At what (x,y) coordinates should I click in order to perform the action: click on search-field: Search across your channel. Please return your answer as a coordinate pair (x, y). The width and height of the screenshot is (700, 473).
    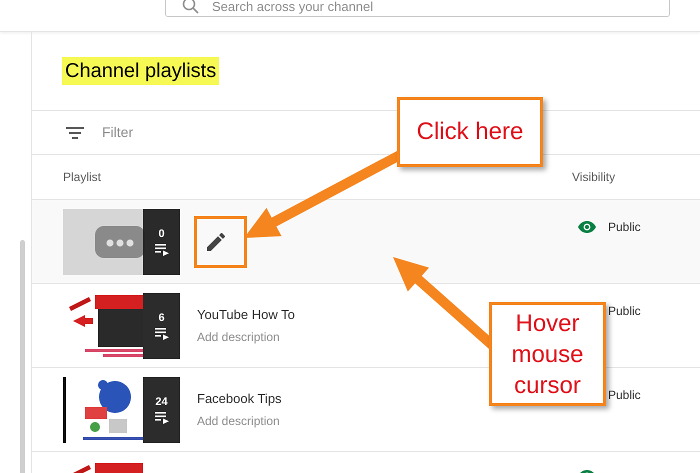
    Looking at the image, I should click on (417, 8).